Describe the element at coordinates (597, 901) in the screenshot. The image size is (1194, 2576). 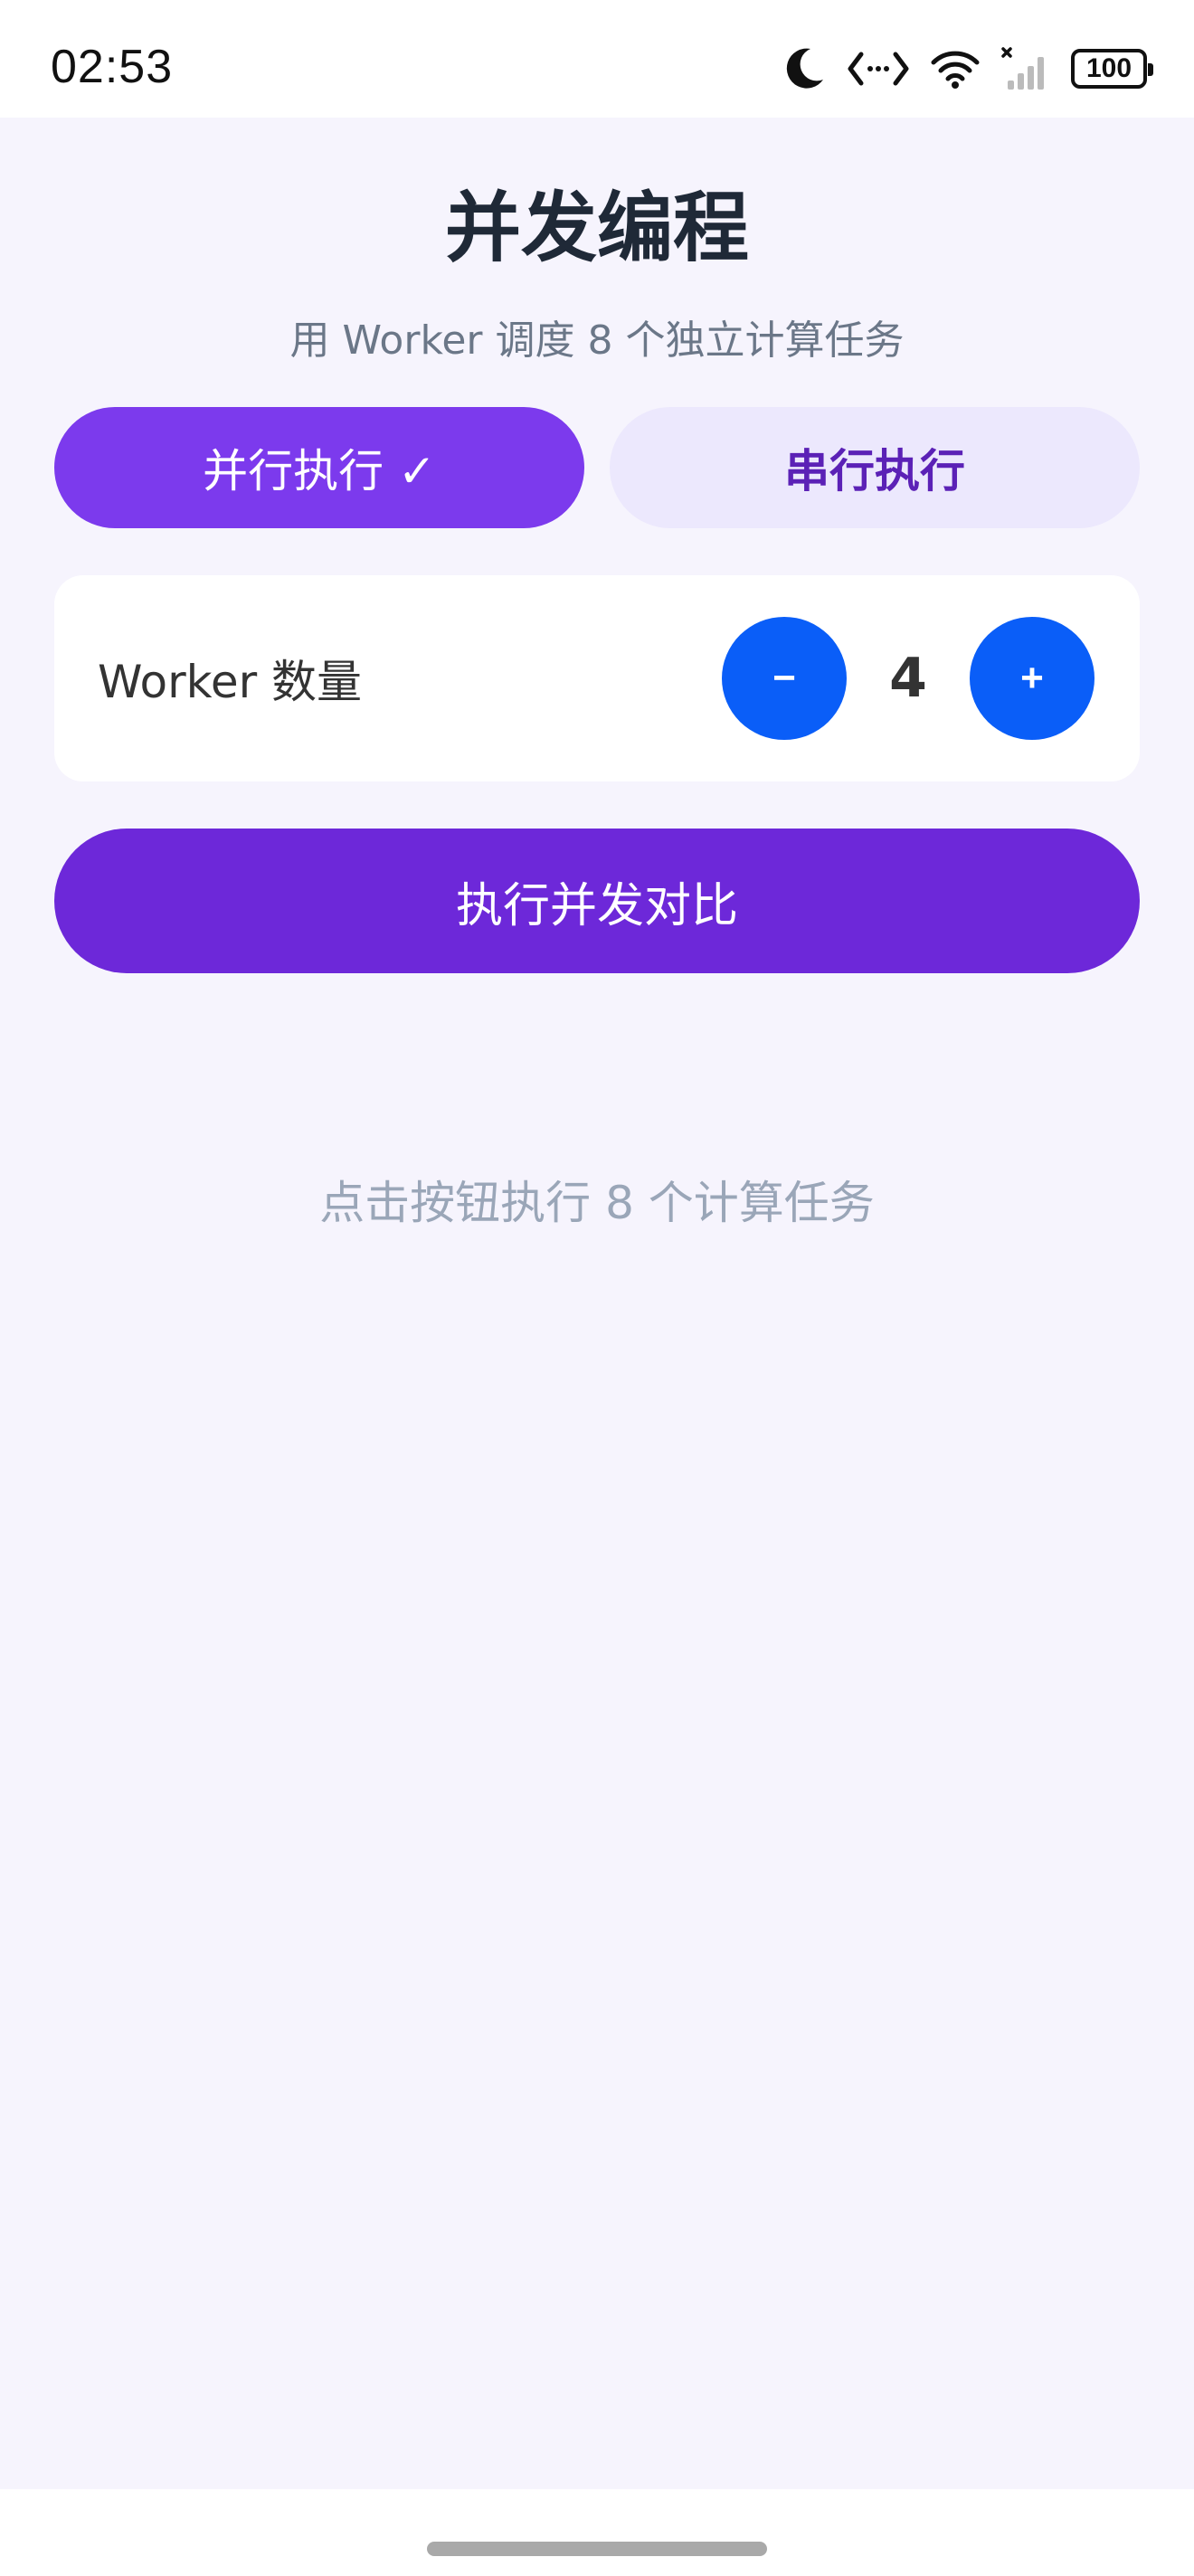
I see `run-comparison-button: 执行并发对比` at that location.